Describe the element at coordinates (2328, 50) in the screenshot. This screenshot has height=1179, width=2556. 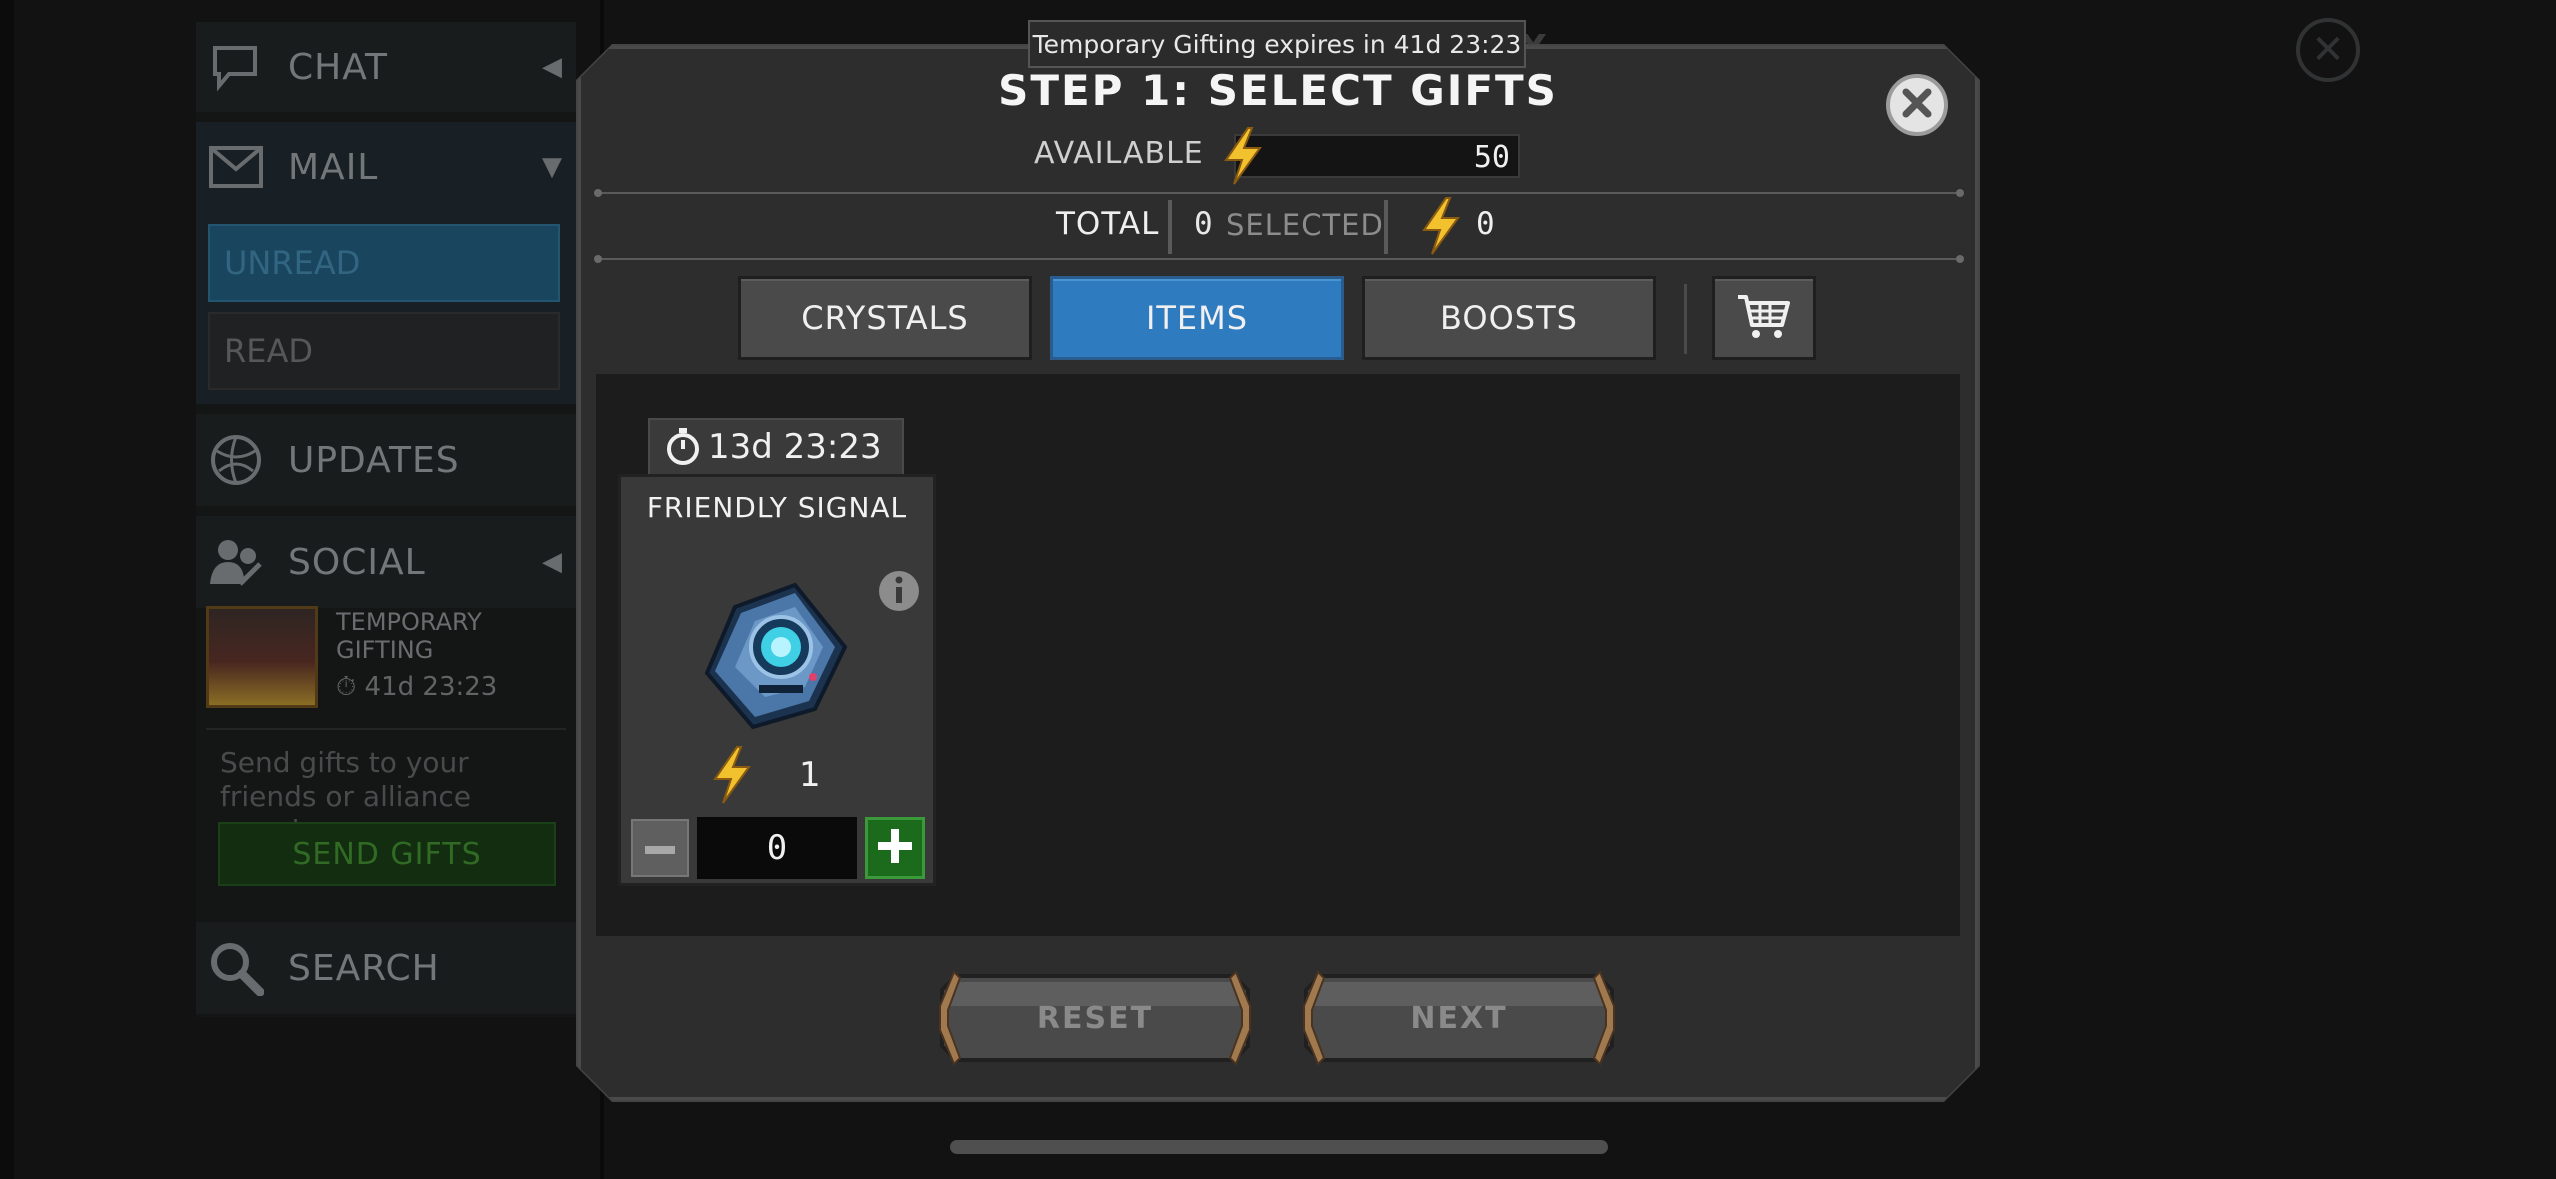
I see `background-close-icon: ✕` at that location.